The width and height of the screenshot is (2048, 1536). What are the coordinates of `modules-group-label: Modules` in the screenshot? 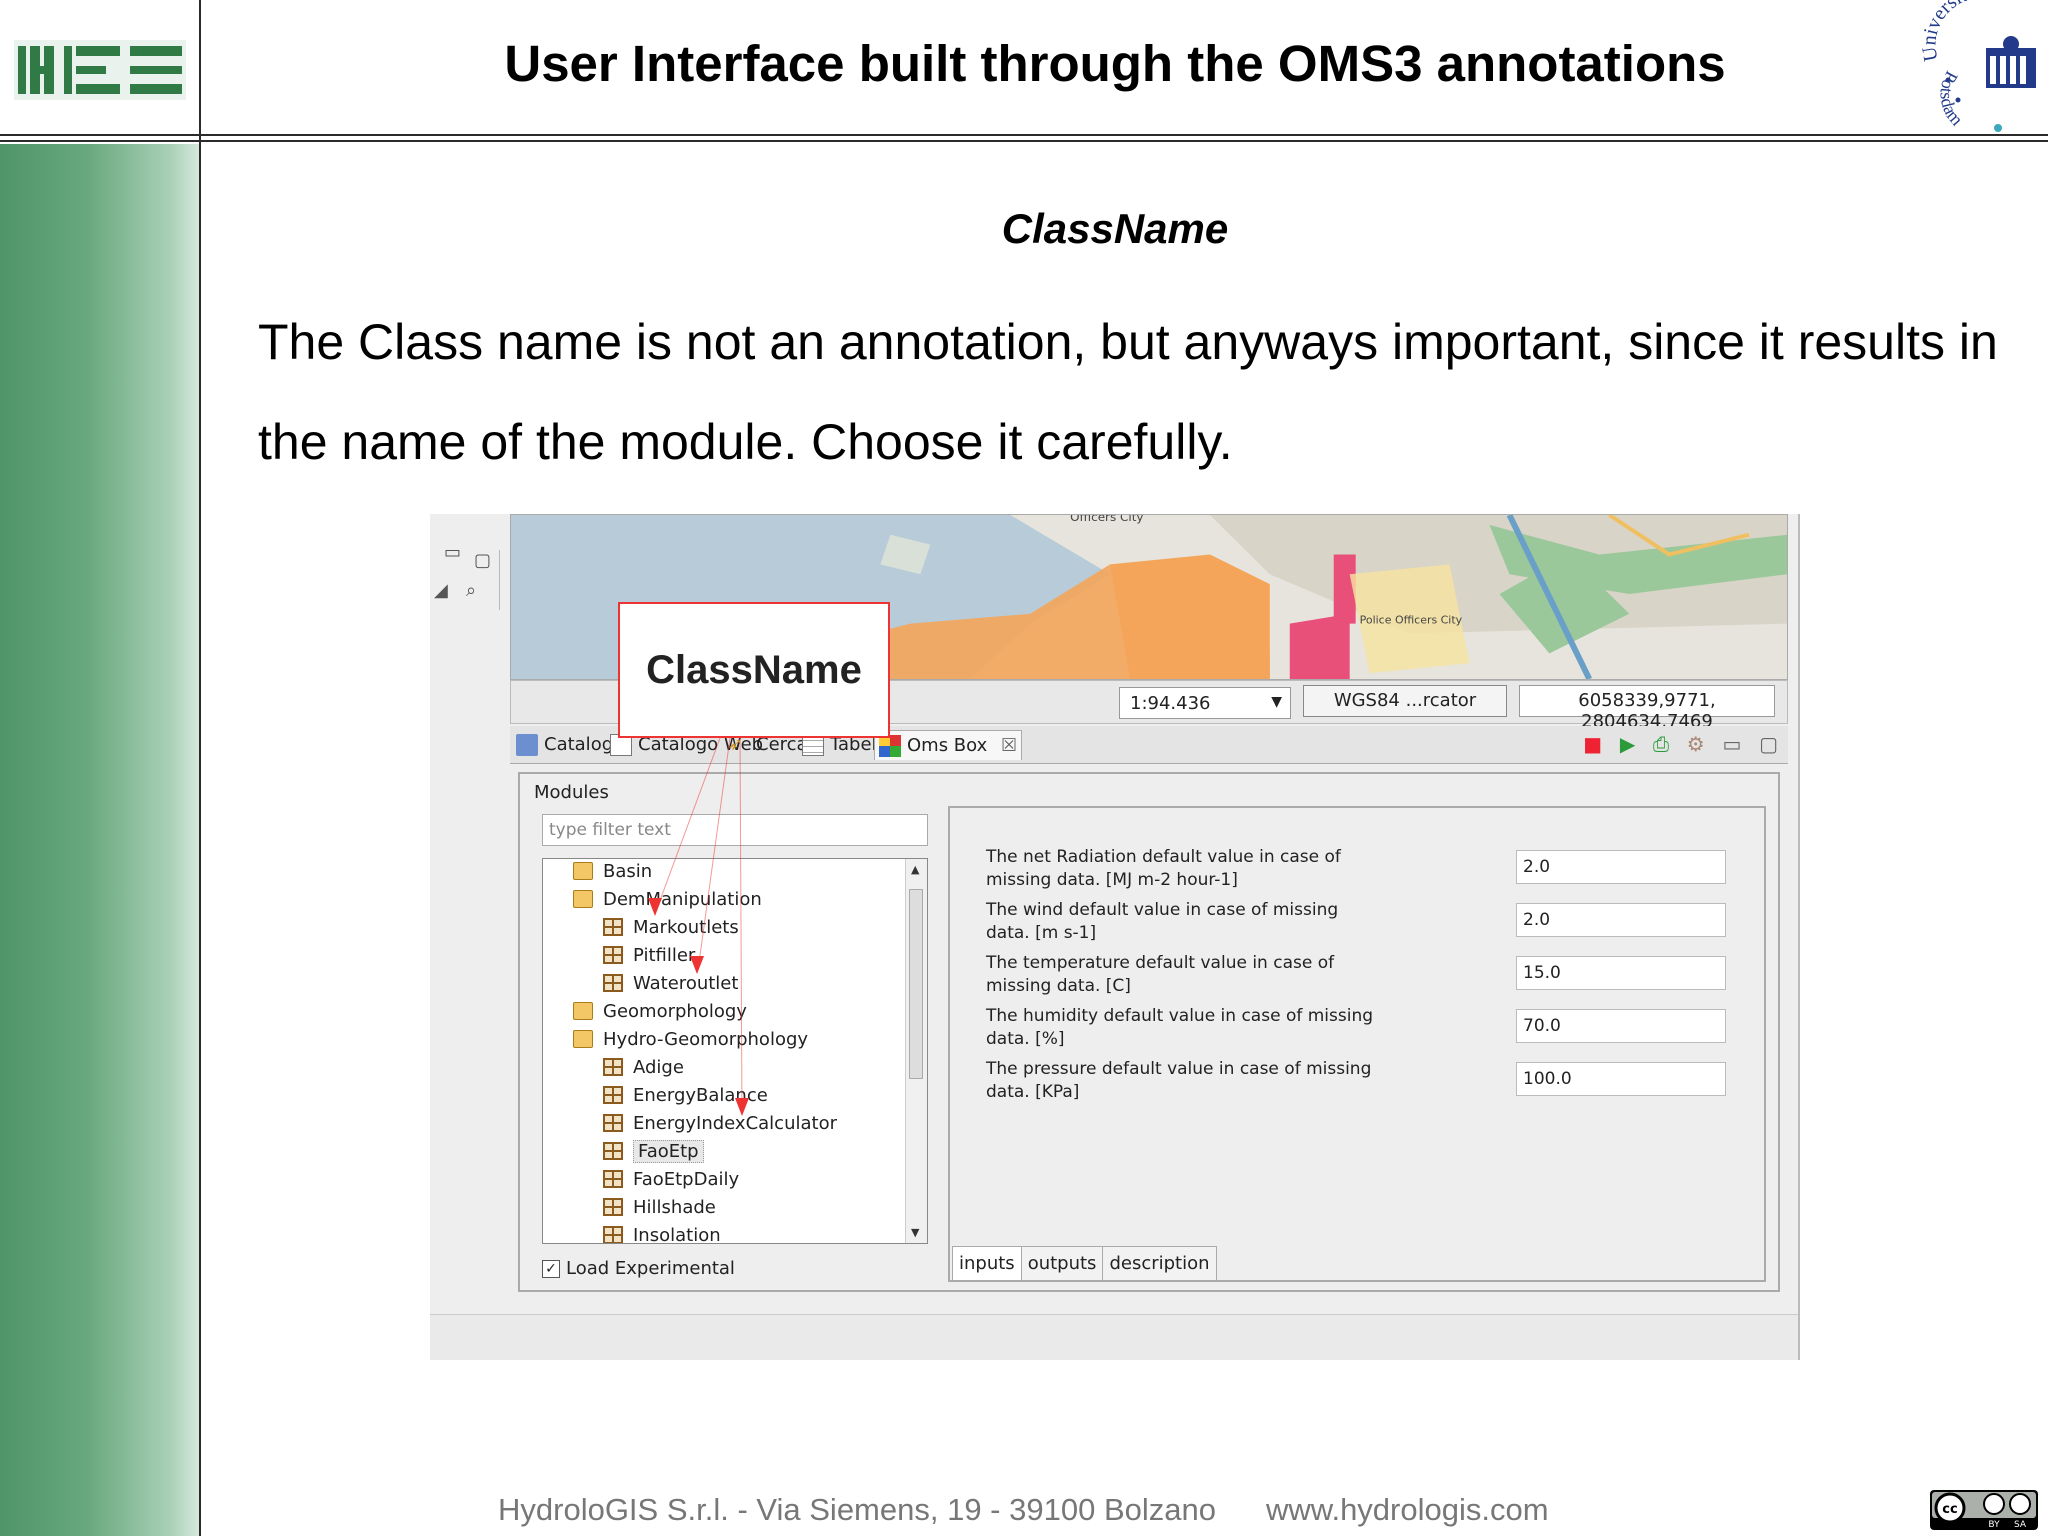 It's located at (571, 792).